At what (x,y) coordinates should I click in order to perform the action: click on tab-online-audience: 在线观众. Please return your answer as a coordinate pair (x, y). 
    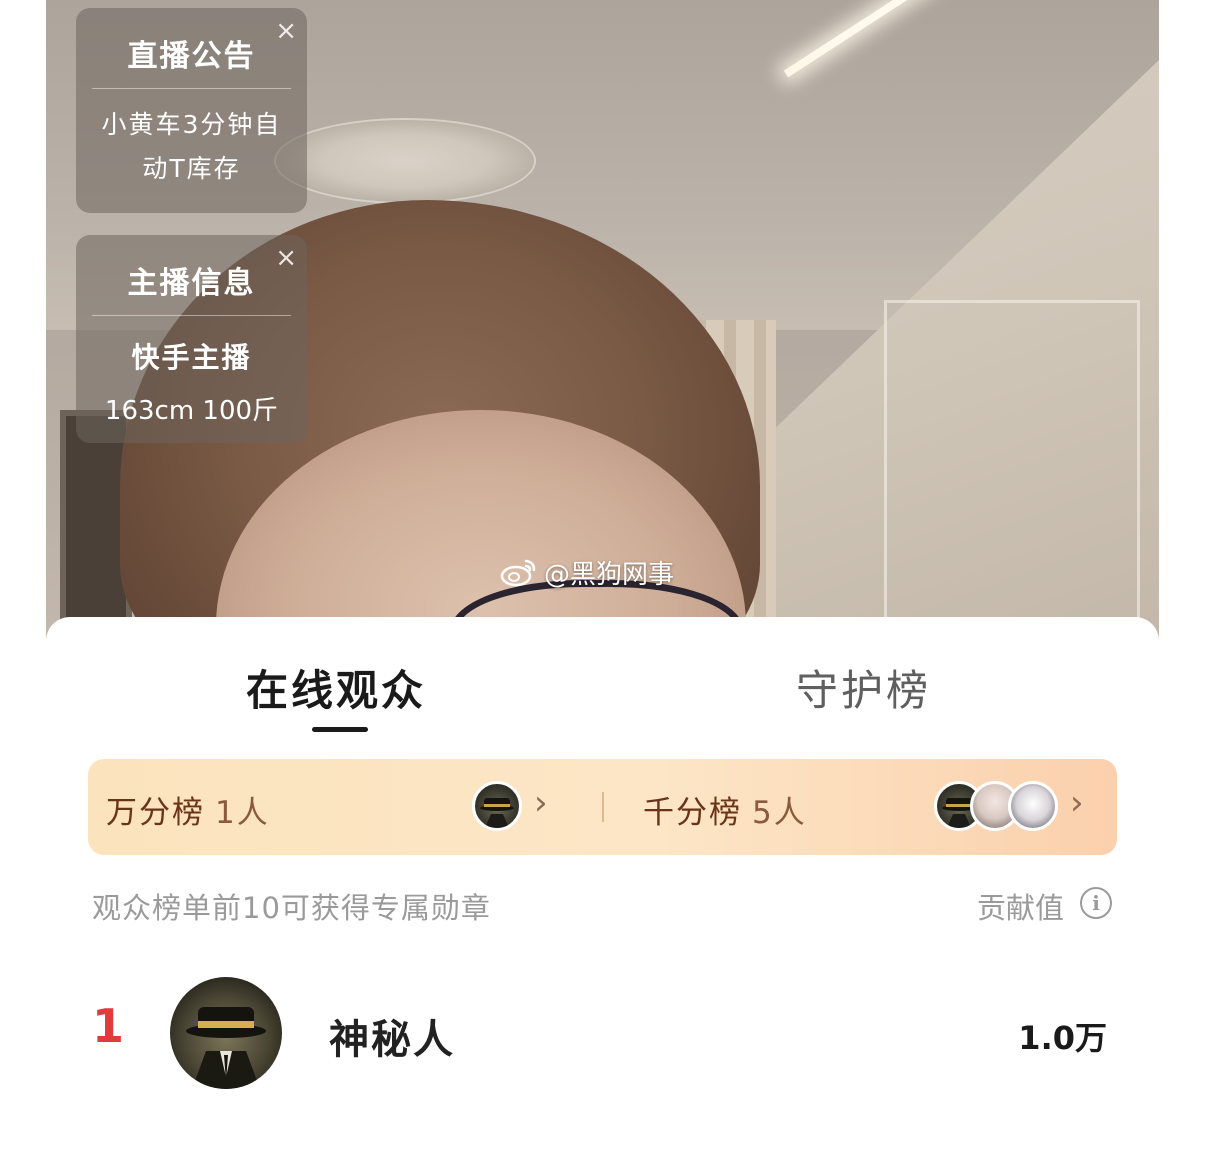
    Looking at the image, I should click on (336, 687).